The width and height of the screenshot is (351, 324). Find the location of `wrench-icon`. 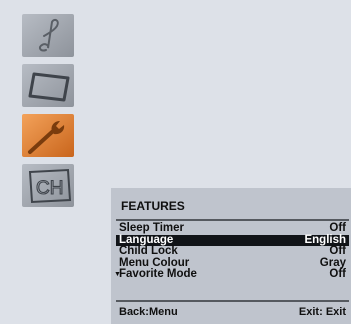

wrench-icon is located at coordinates (48, 135).